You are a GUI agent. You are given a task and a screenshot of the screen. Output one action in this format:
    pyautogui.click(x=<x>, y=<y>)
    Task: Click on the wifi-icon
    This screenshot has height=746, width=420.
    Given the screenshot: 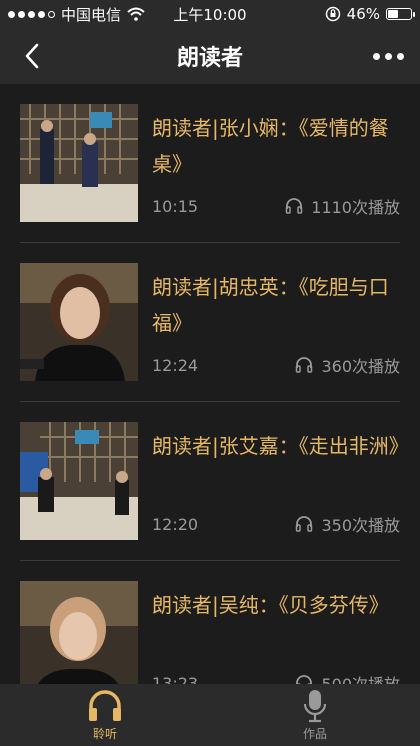 What is the action you would take?
    pyautogui.click(x=136, y=14)
    